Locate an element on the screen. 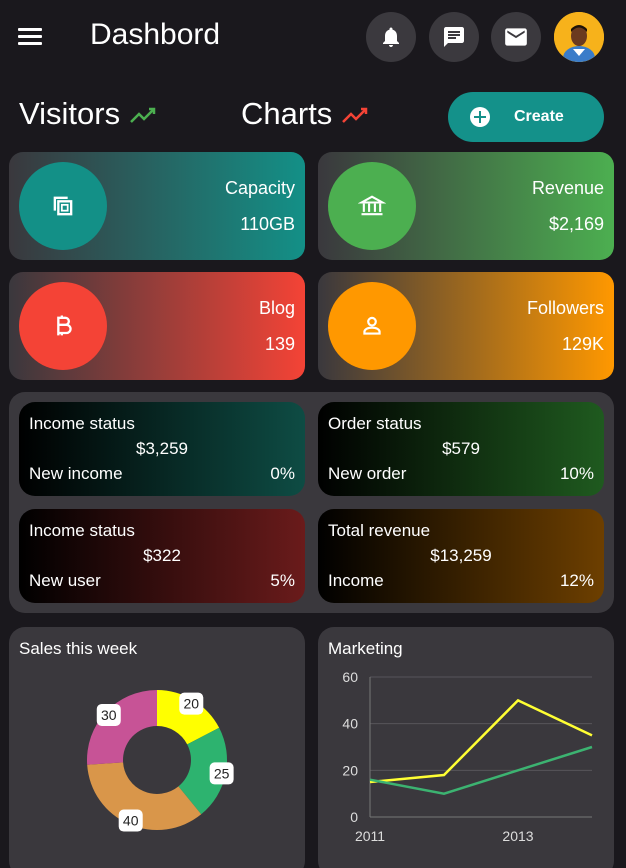 Image resolution: width=626 pixels, height=868 pixels. total-revenue-card: Total revenue $13,259 Income 12% is located at coordinates (461, 556).